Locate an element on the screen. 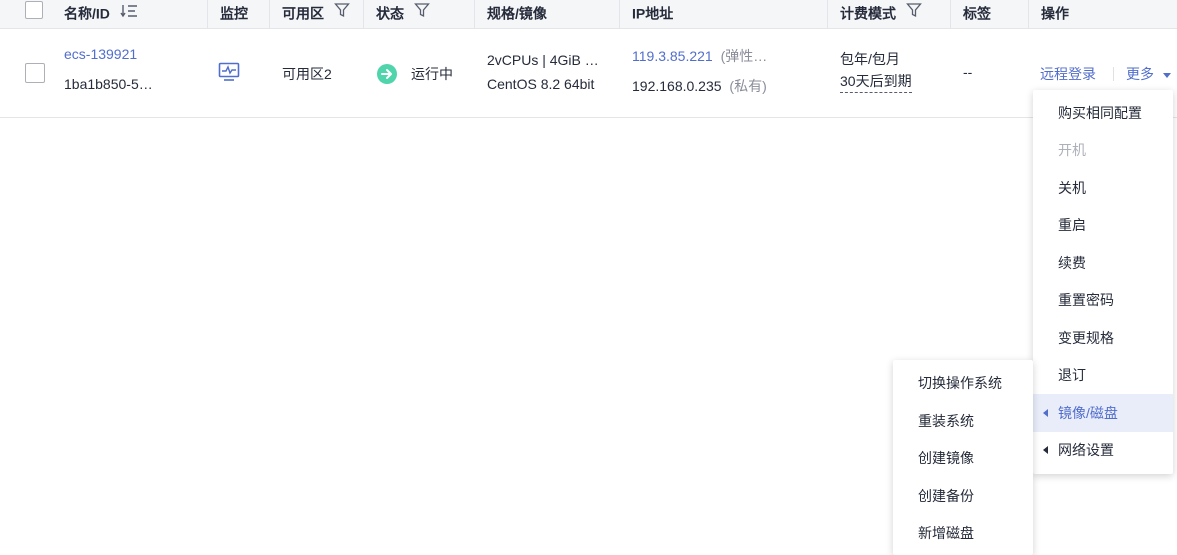 The image size is (1177, 555). submenu-item-create-backup: 创建备份 is located at coordinates (963, 496).